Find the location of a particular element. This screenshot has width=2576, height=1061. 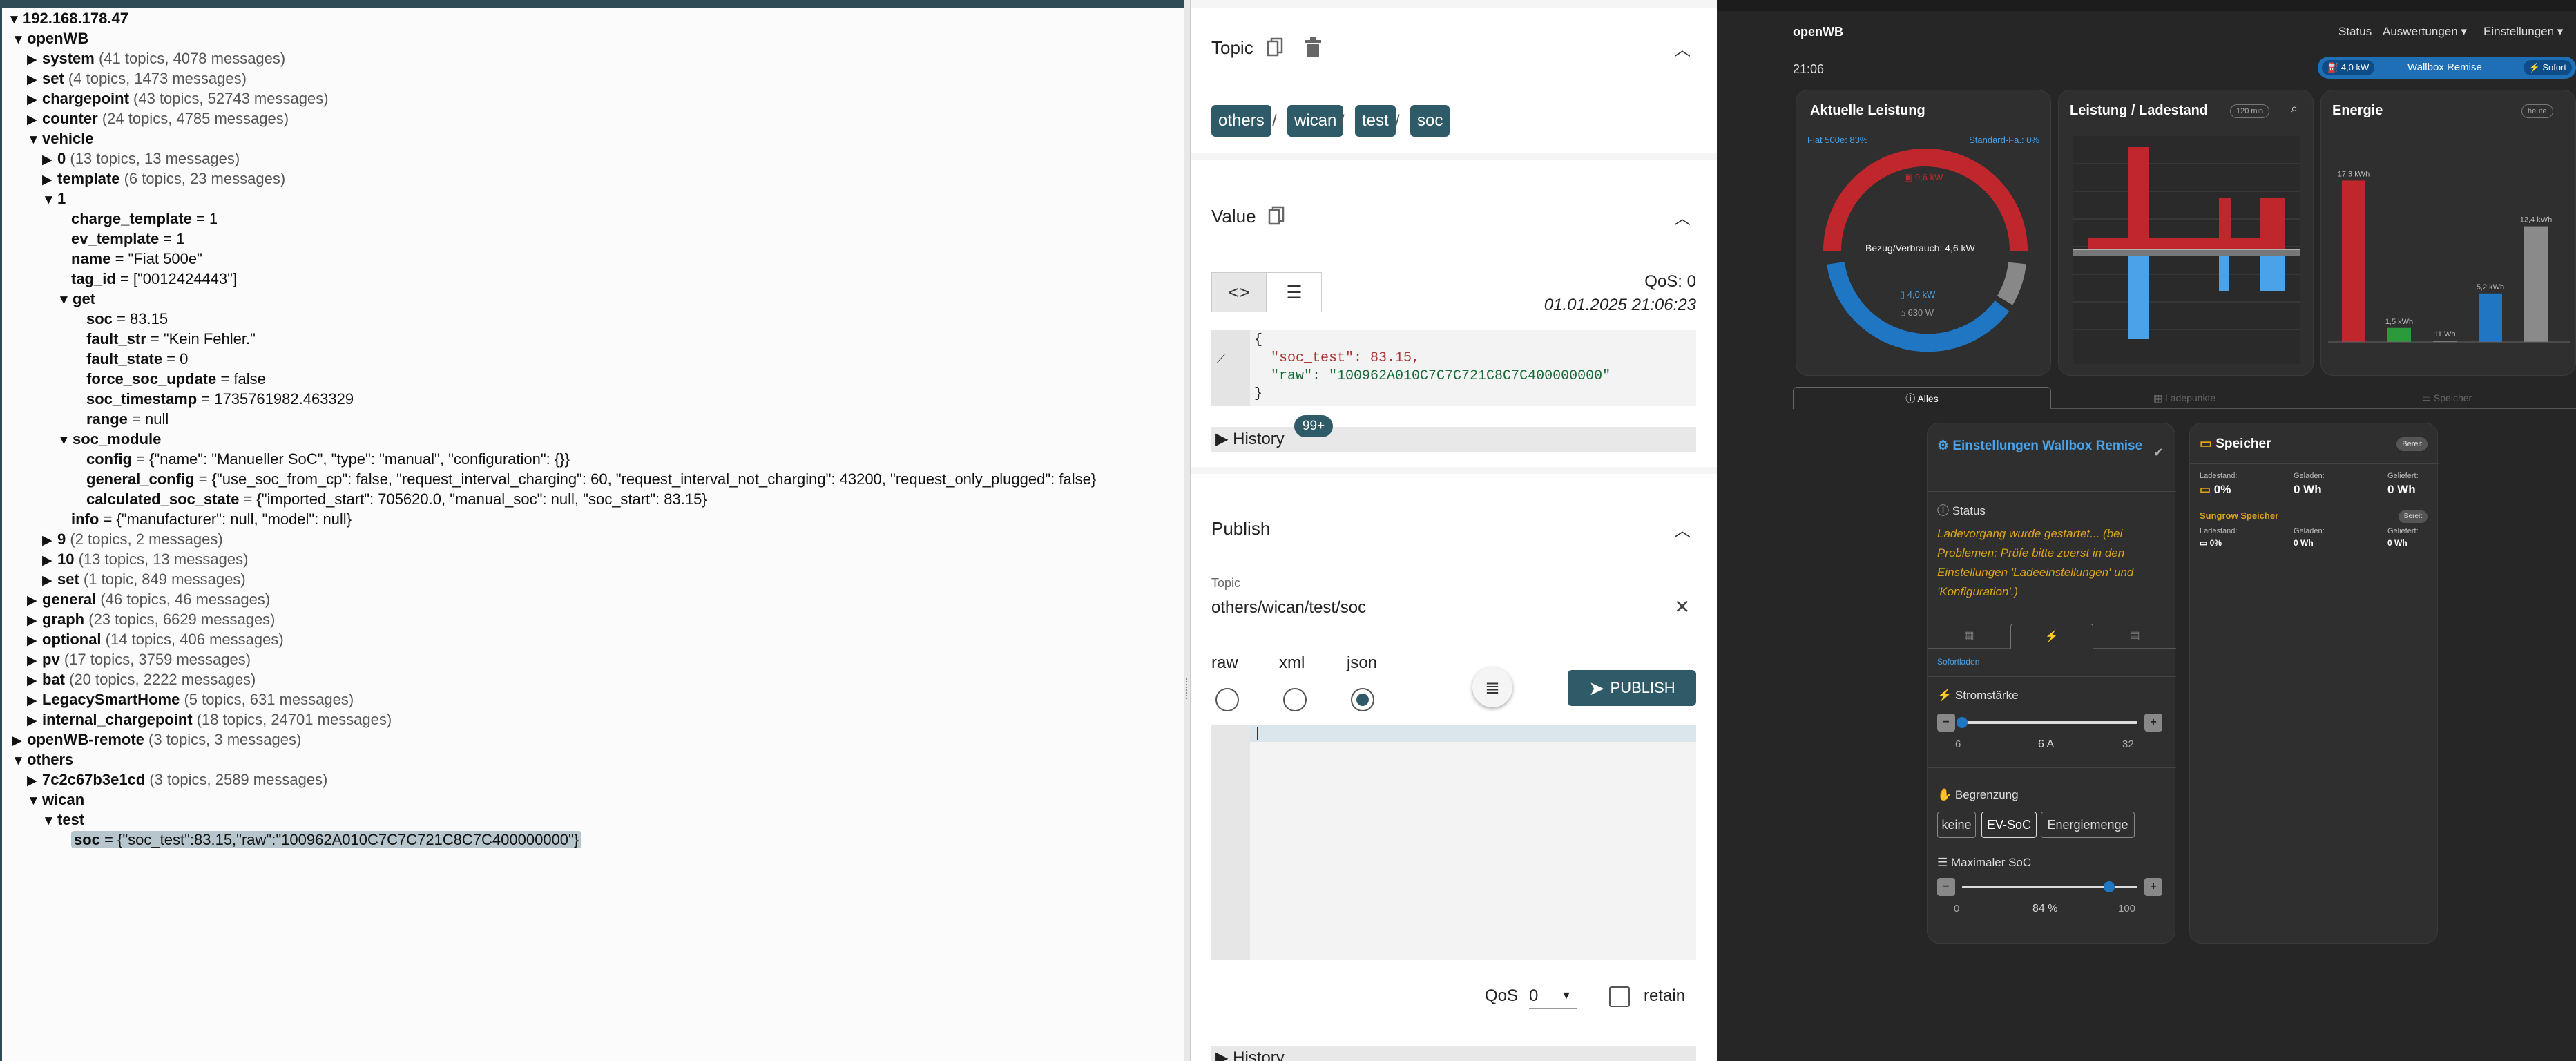

tree-node: ▶ template (6 topics, 23 messages) is located at coordinates (163, 179).